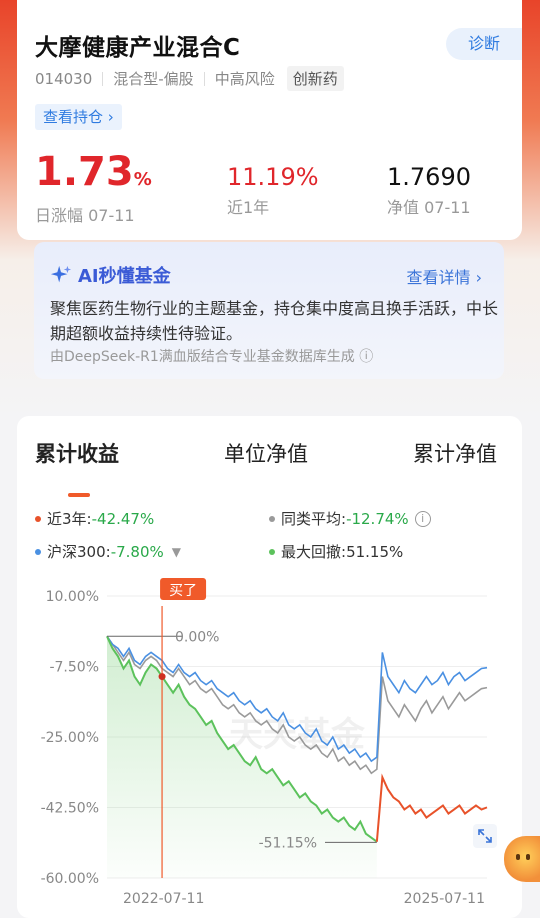 The image size is (540, 918). What do you see at coordinates (375, 551) in the screenshot?
I see `legend-drawdown-value: 51.15%` at bounding box center [375, 551].